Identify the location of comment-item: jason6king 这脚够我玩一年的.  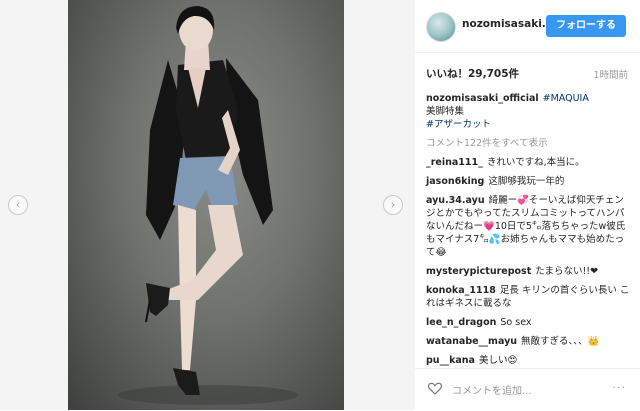
(528, 181).